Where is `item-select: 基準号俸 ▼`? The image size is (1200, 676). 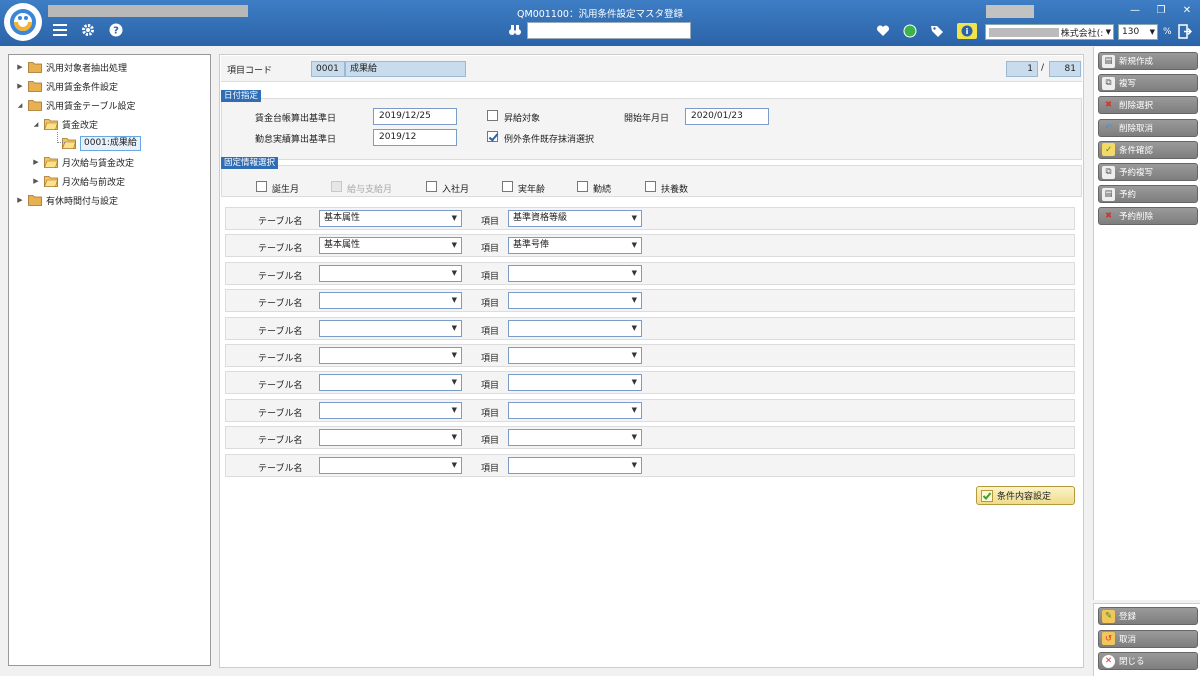
item-select: 基準号俸 ▼ is located at coordinates (575, 246).